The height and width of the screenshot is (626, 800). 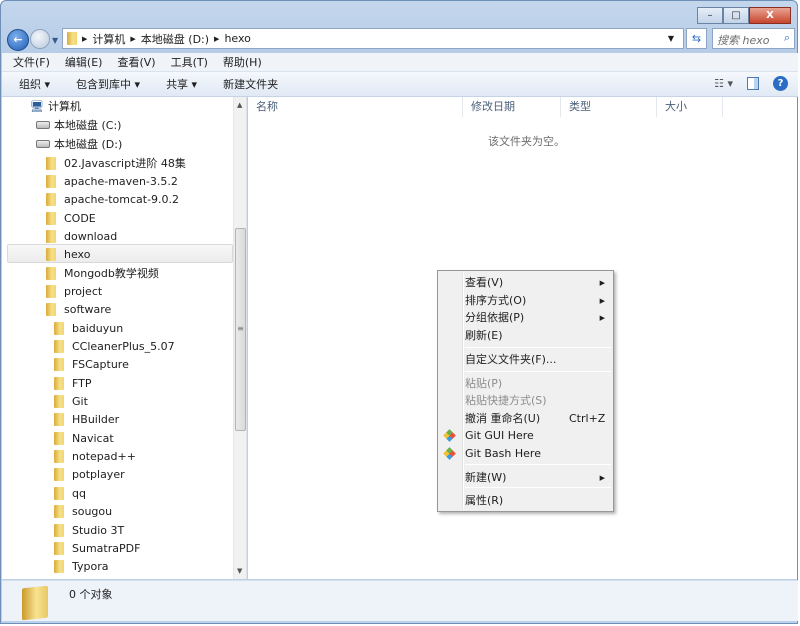 What do you see at coordinates (112, 181) in the screenshot?
I see `tree-item: apache-maven-3.5.2` at bounding box center [112, 181].